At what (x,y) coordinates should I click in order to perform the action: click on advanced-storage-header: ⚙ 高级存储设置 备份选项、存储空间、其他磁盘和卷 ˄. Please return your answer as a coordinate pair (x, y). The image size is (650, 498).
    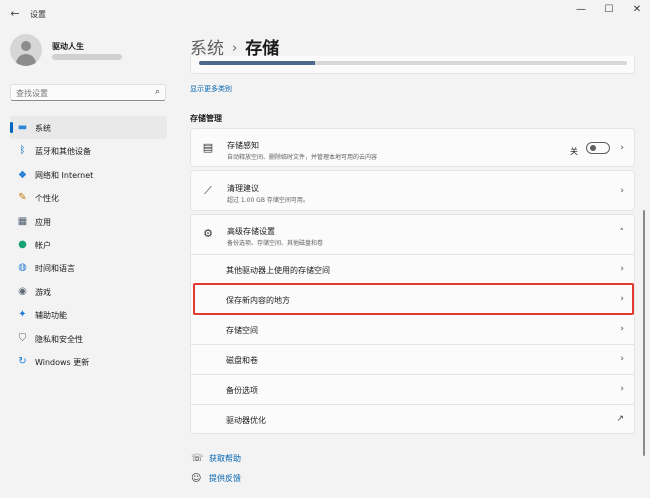
    Looking at the image, I should click on (412, 234).